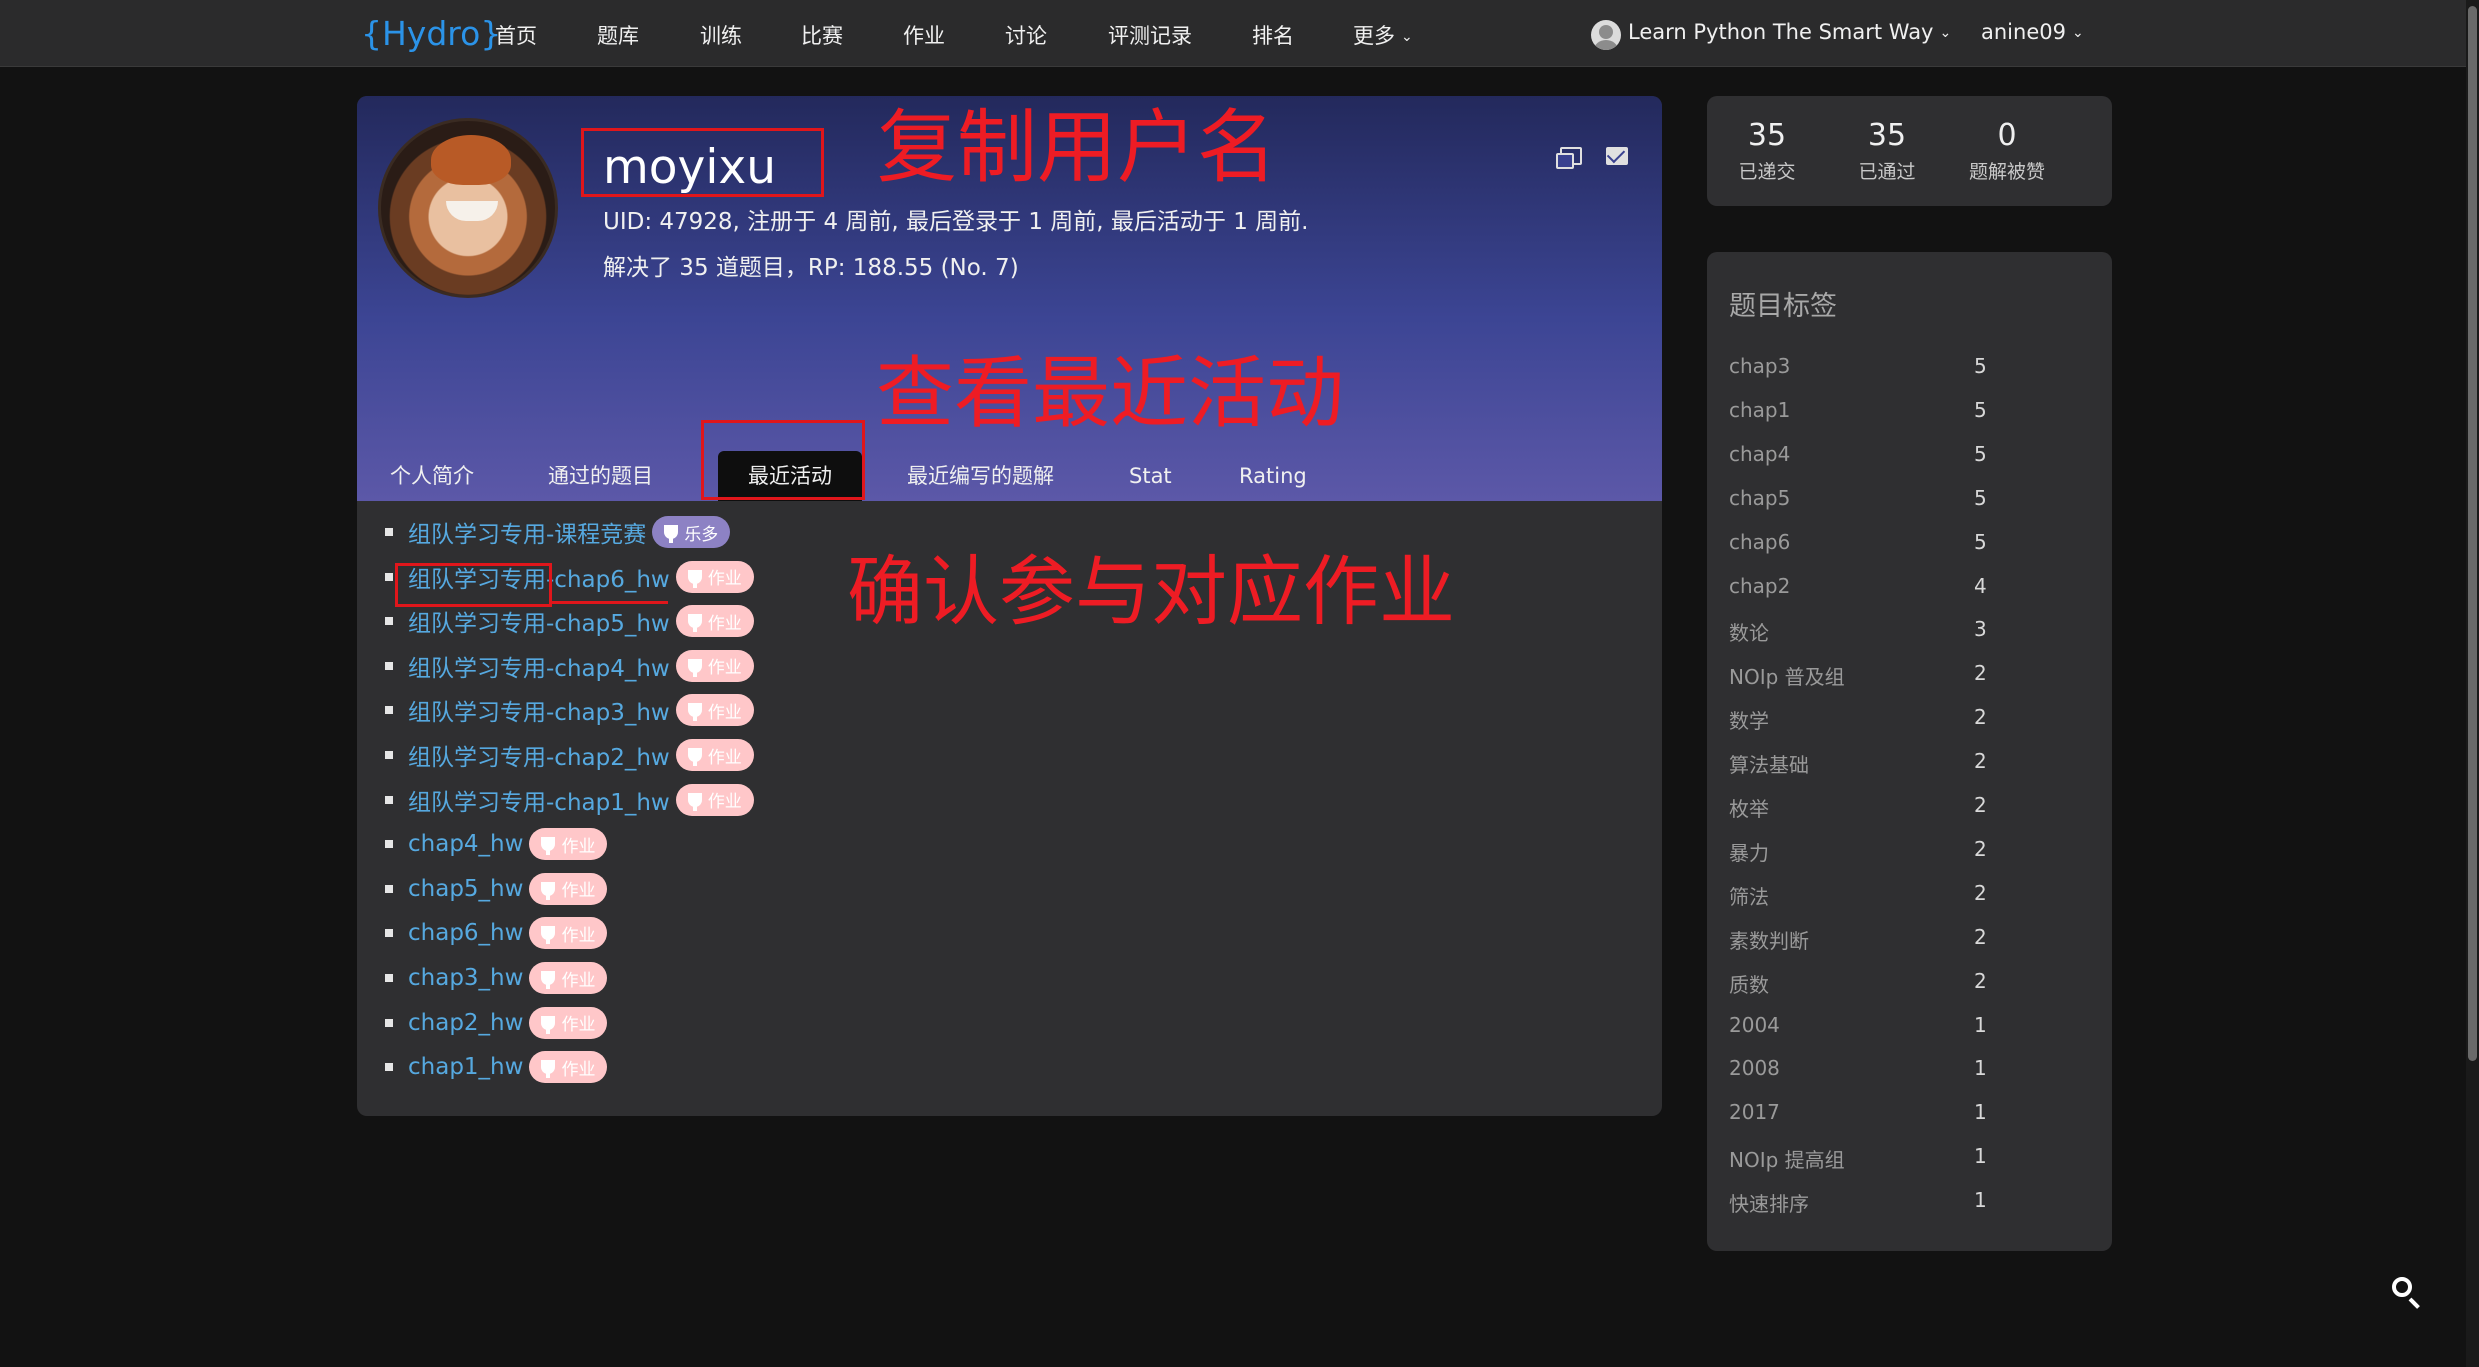 The height and width of the screenshot is (1367, 2479). Describe the element at coordinates (527, 532) in the screenshot. I see `activity-link: 组队学习专用-课程竞赛` at that location.